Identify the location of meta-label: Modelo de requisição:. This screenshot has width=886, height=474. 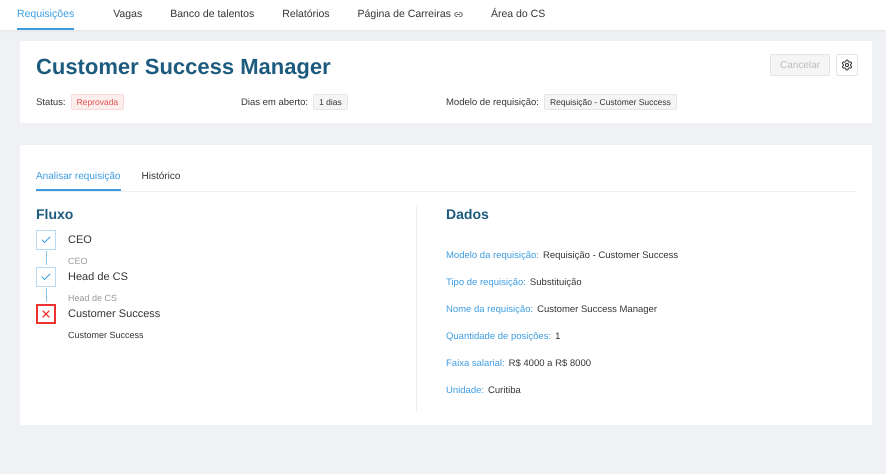
(492, 102).